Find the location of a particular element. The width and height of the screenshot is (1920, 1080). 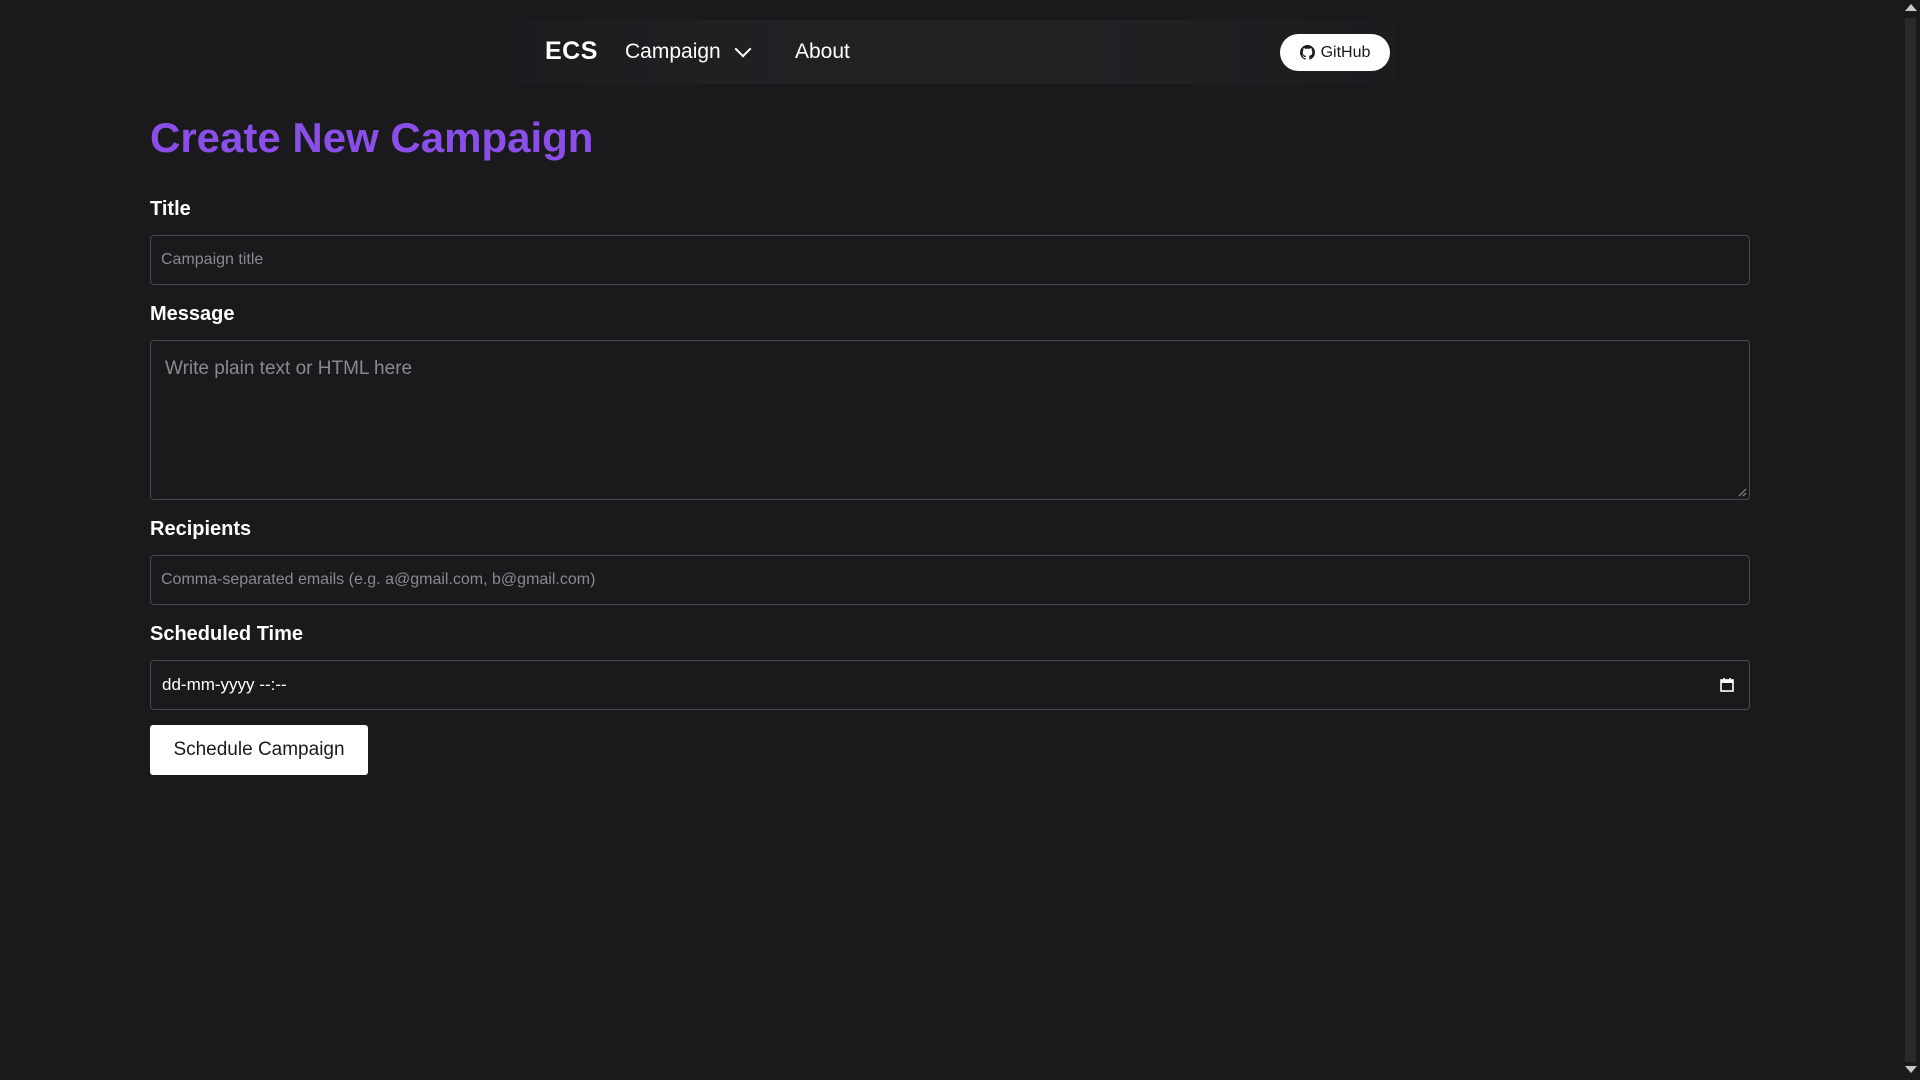

scheduled-time-input: dd-mm-yyyy --:-- is located at coordinates (950, 685).